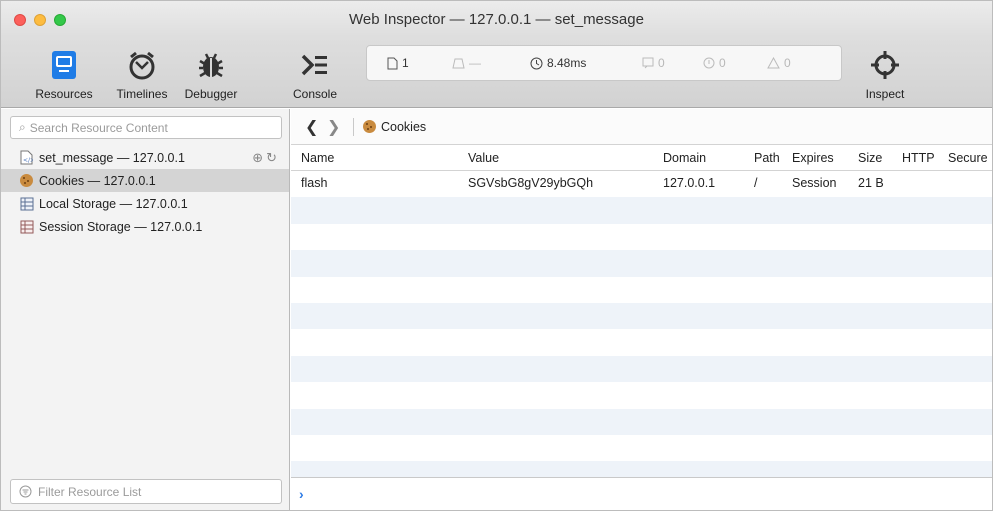 The image size is (993, 511). What do you see at coordinates (113, 203) in the screenshot?
I see `tree-item-label: Local Storage — 127.0.0.1` at bounding box center [113, 203].